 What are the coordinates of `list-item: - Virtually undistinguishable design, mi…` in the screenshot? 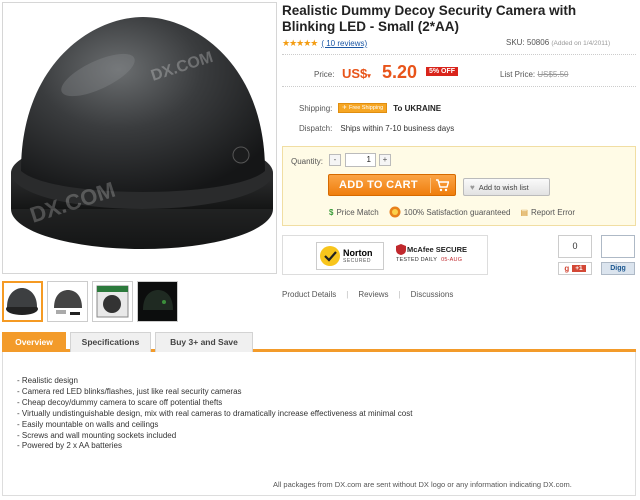 It's located at (215, 413).